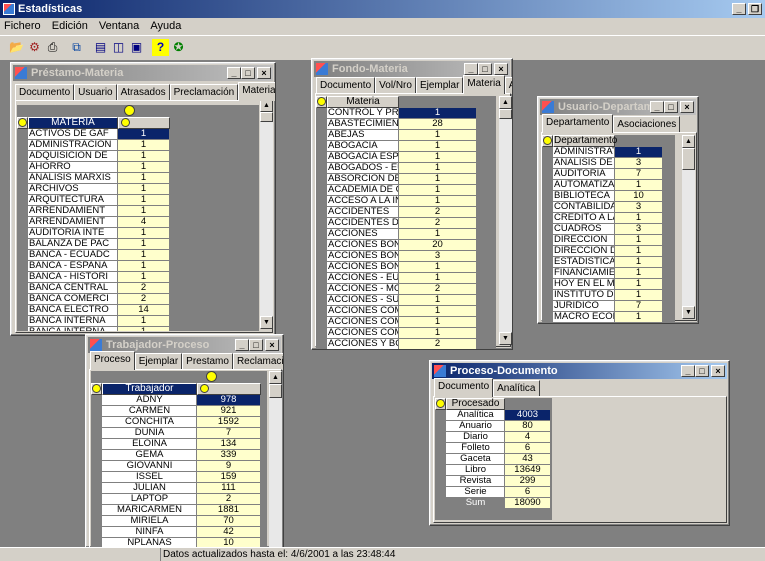  I want to click on column-header-departamento: Departamento, so click(585, 141).